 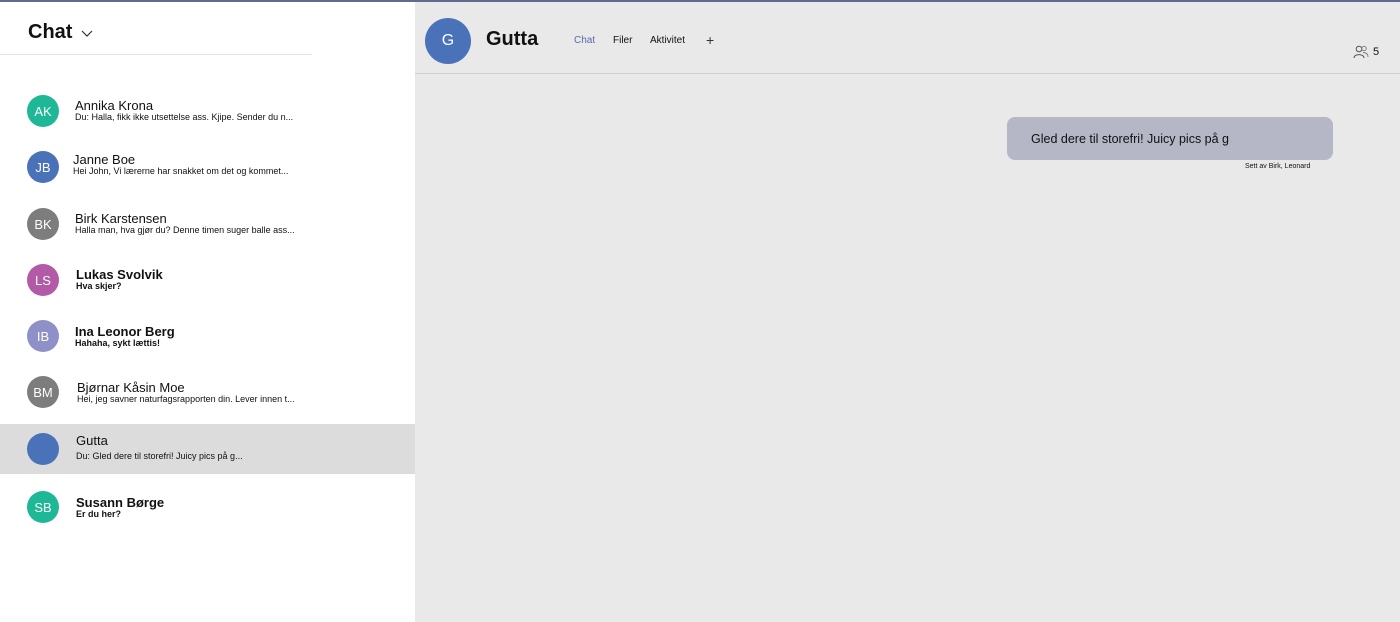 I want to click on message-text: Gled dere til storefri! Juicy pics på g, so click(x=1130, y=138).